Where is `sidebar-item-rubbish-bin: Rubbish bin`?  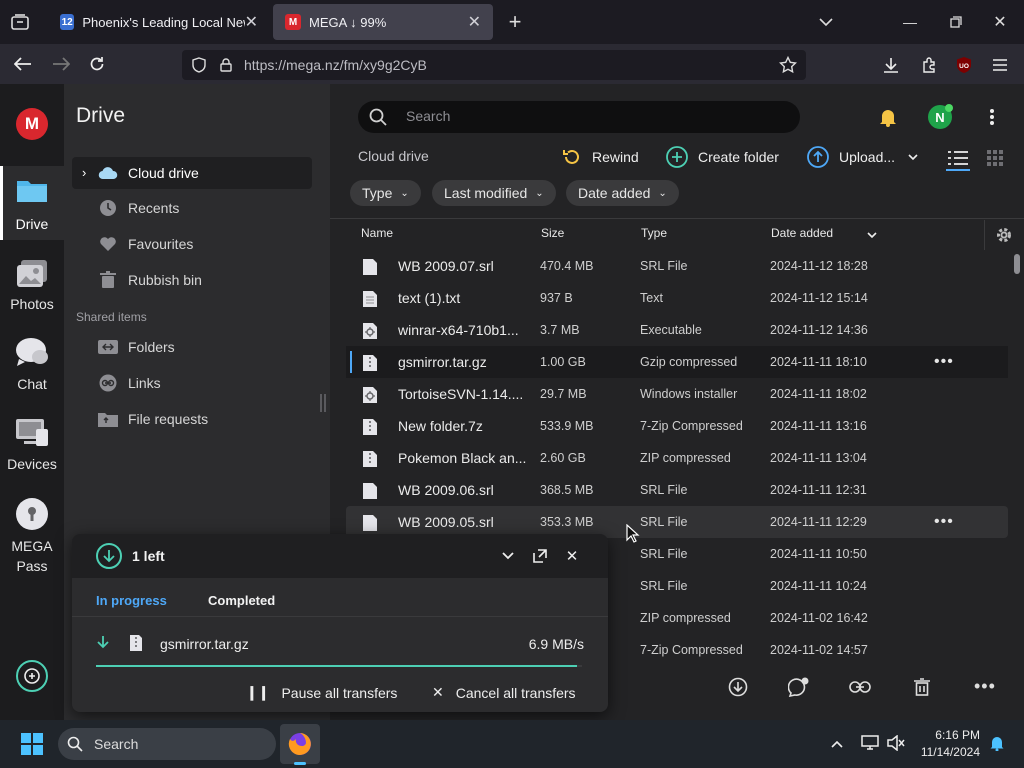
sidebar-item-rubbish-bin: Rubbish bin is located at coordinates (192, 280).